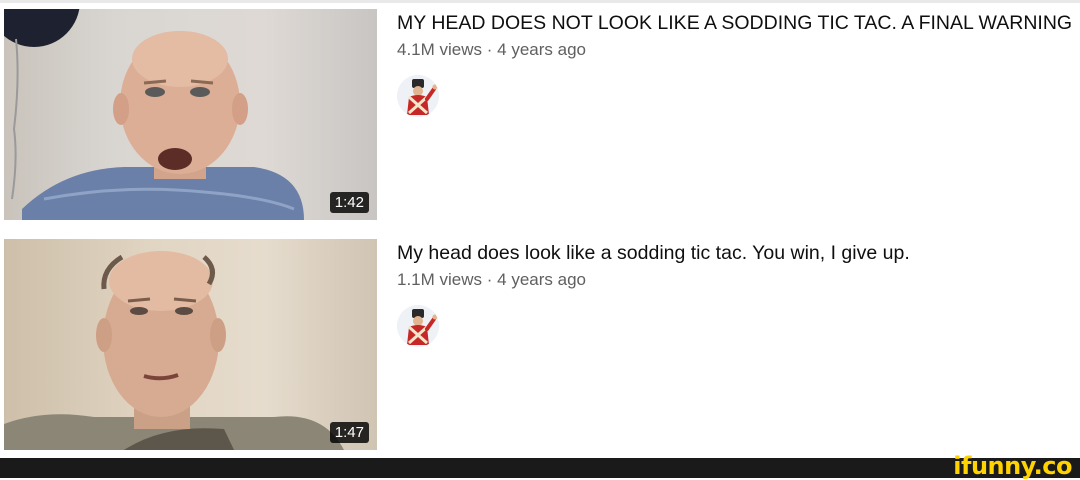 This screenshot has height=480, width=1080. Describe the element at coordinates (540, 1) in the screenshot. I see `top-divider` at that location.